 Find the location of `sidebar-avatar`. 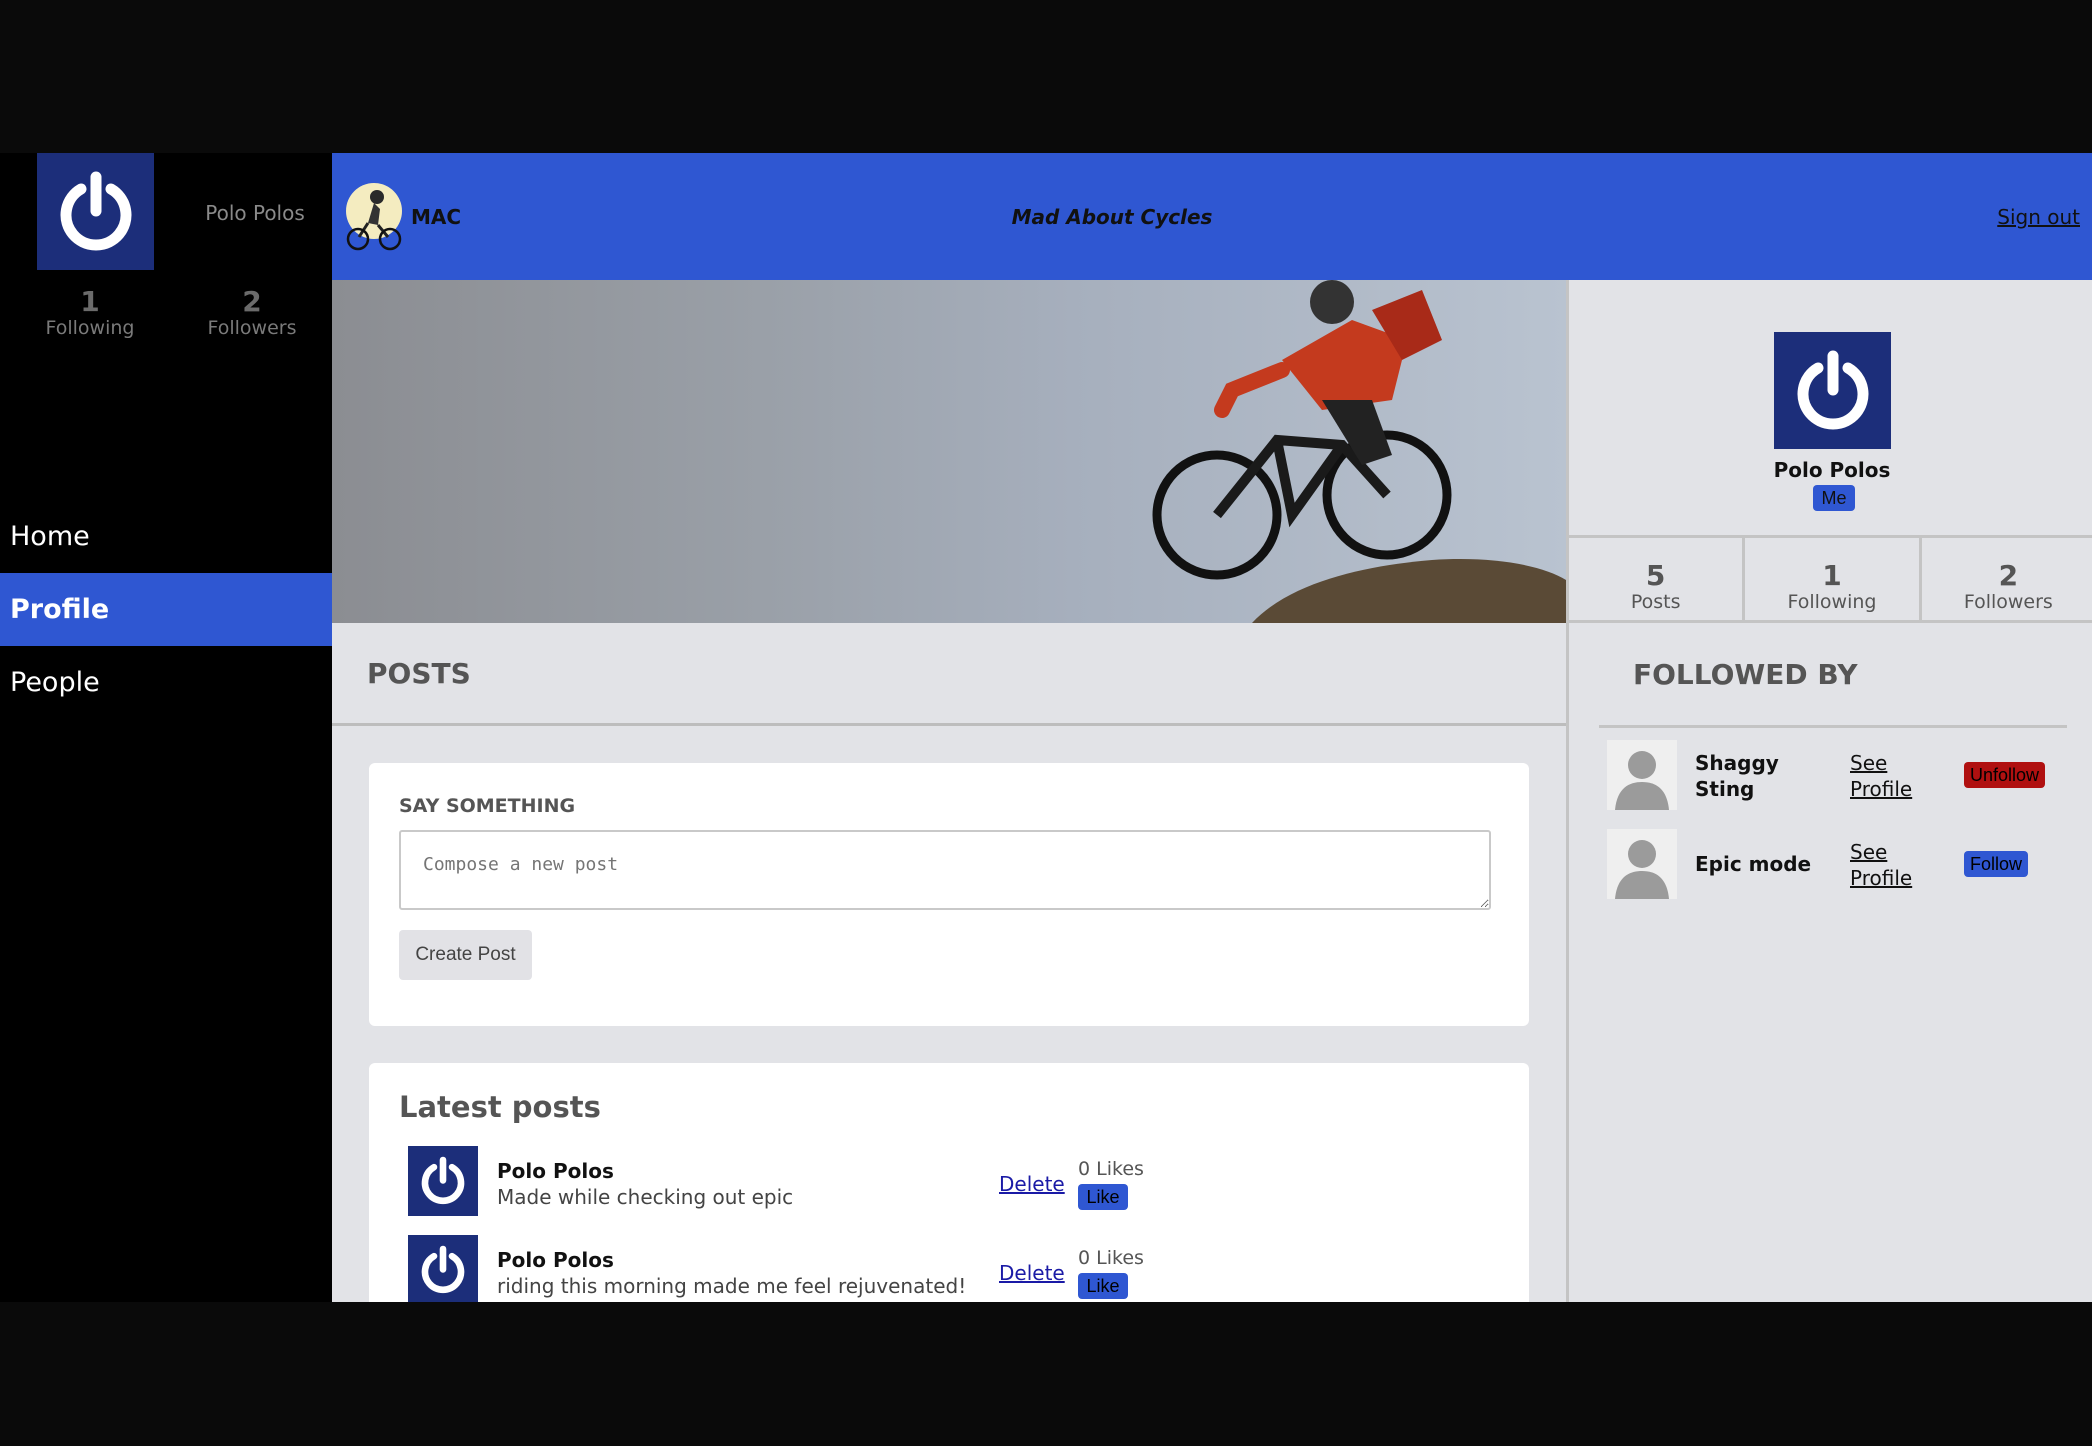

sidebar-avatar is located at coordinates (95, 211).